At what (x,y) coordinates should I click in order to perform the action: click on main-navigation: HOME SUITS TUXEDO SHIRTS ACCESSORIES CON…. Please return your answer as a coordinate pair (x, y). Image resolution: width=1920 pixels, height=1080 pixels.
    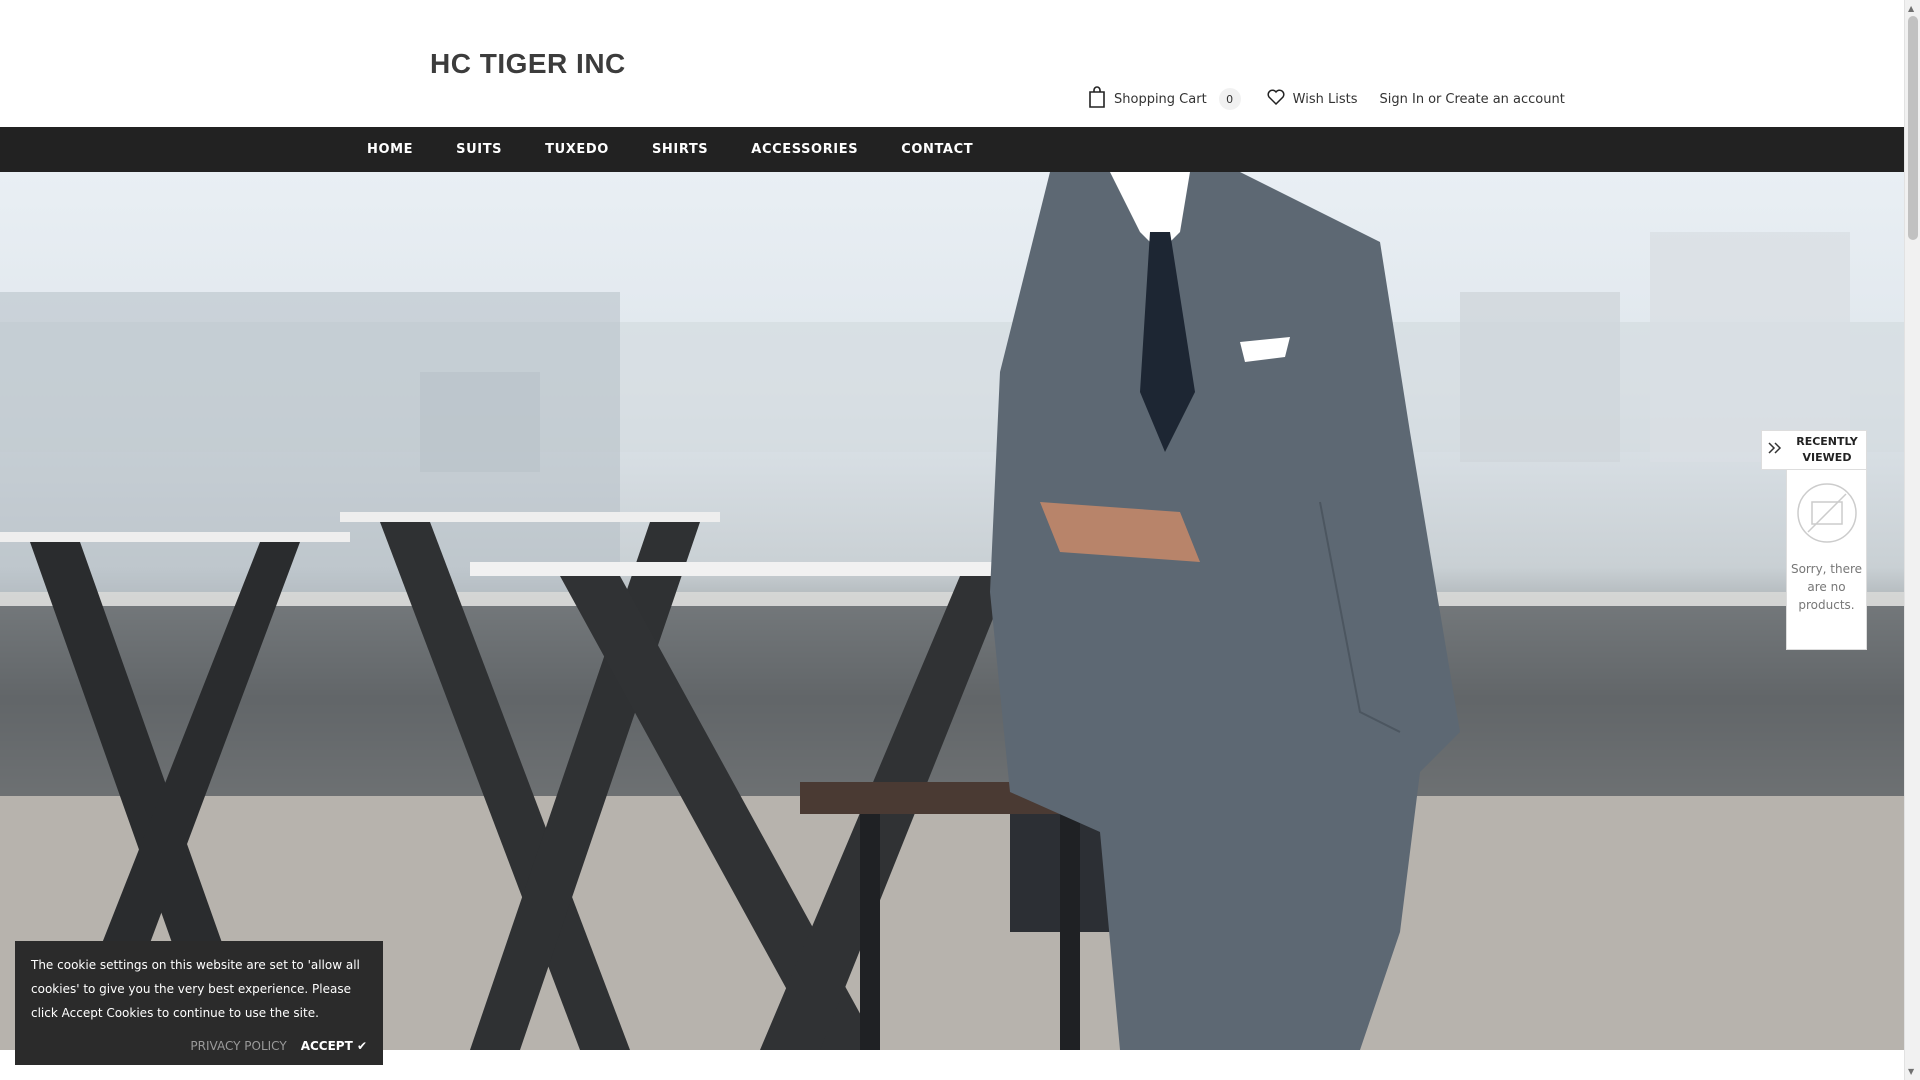
    Looking at the image, I should click on (952, 149).